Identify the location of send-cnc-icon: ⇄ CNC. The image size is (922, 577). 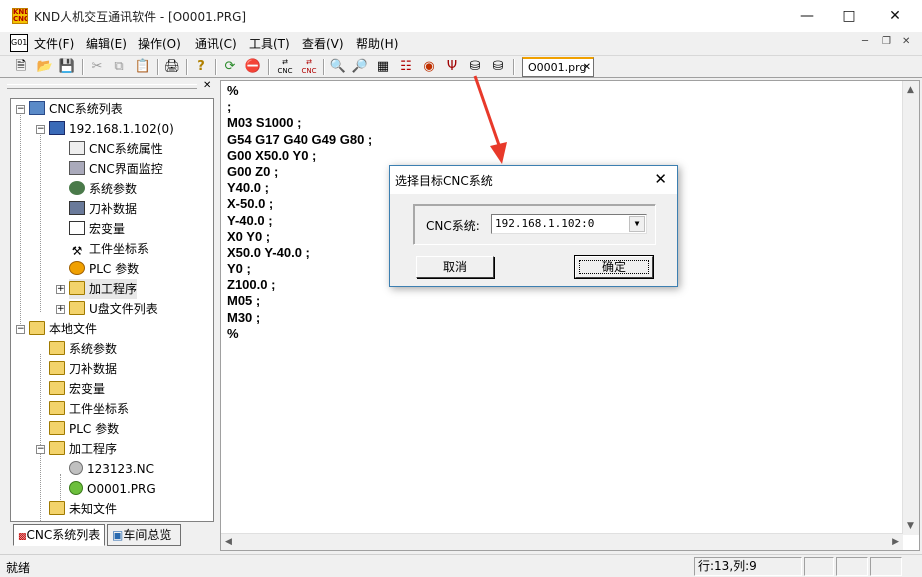
(285, 67).